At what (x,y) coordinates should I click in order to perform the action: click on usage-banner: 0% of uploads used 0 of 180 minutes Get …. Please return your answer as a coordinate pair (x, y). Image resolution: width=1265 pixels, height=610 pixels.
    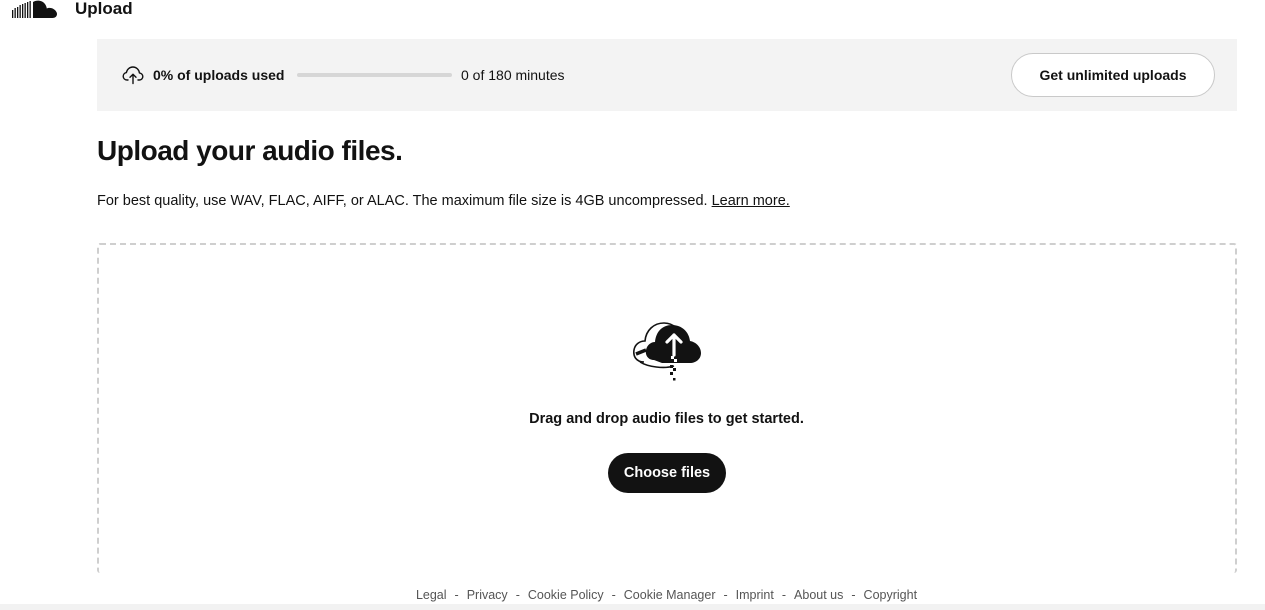
    Looking at the image, I should click on (667, 75).